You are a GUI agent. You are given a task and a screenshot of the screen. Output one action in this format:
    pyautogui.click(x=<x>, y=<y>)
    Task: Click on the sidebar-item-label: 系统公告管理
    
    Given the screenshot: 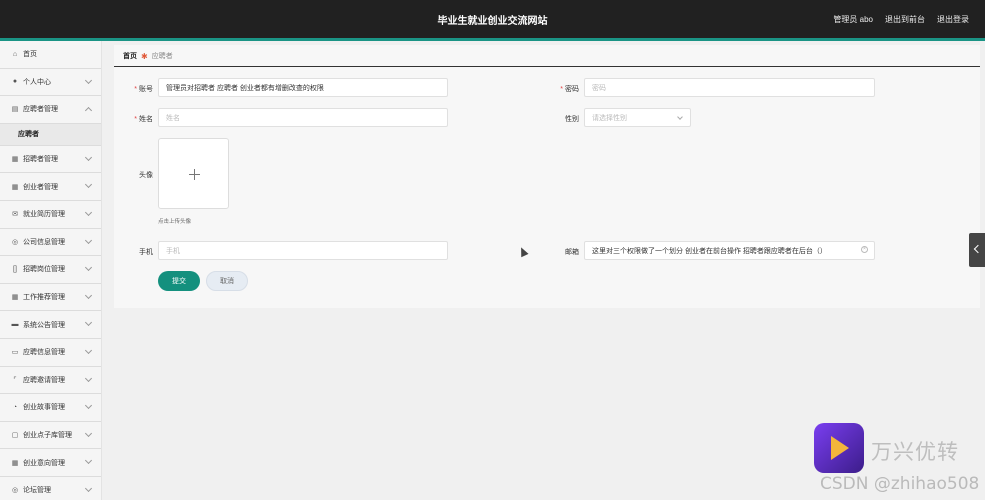 What is the action you would take?
    pyautogui.click(x=44, y=325)
    